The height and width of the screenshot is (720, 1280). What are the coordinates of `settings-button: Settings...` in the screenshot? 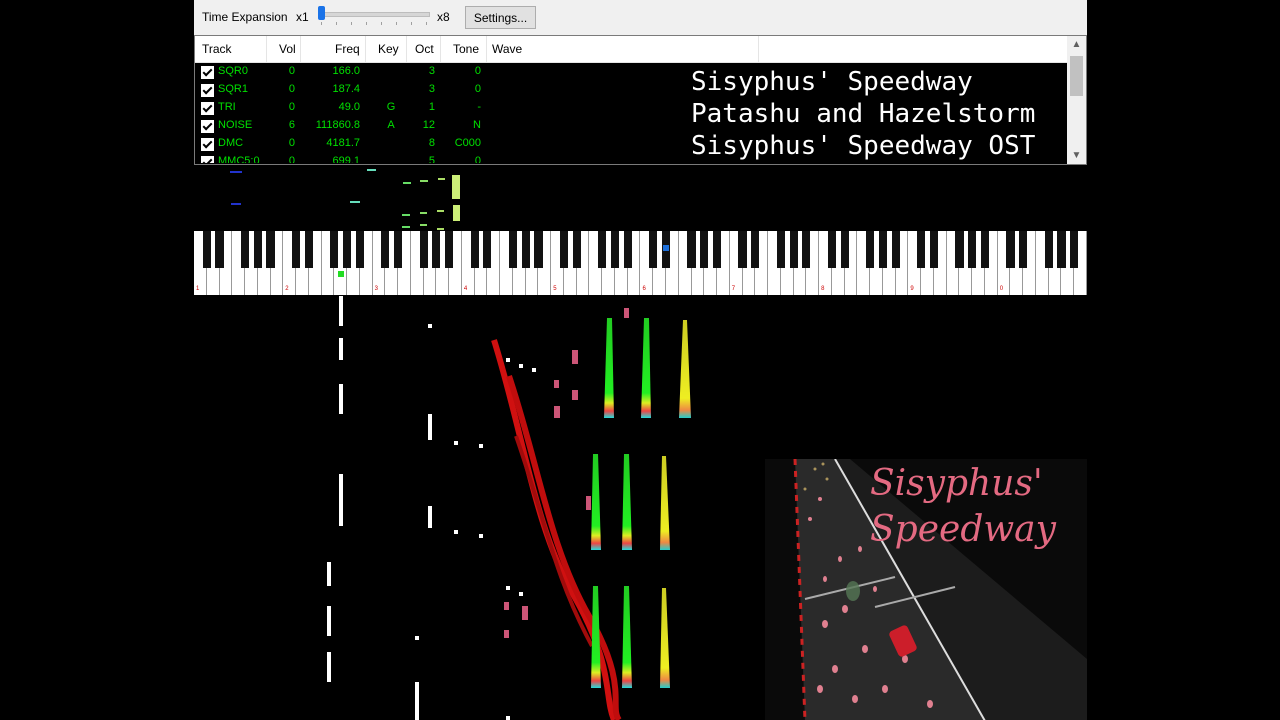 It's located at (500, 17).